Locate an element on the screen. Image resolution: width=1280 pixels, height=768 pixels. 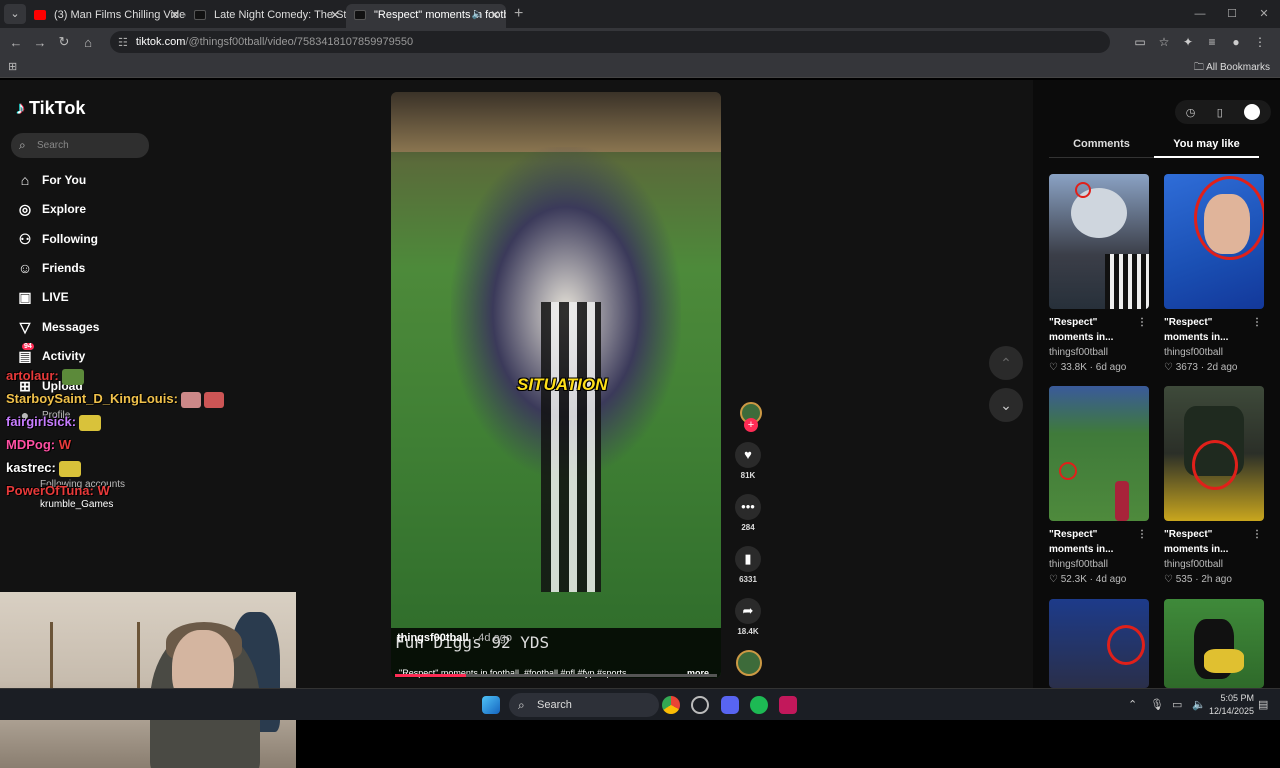
profile-avatar-icon: ● is located at coordinates (1236, 42).